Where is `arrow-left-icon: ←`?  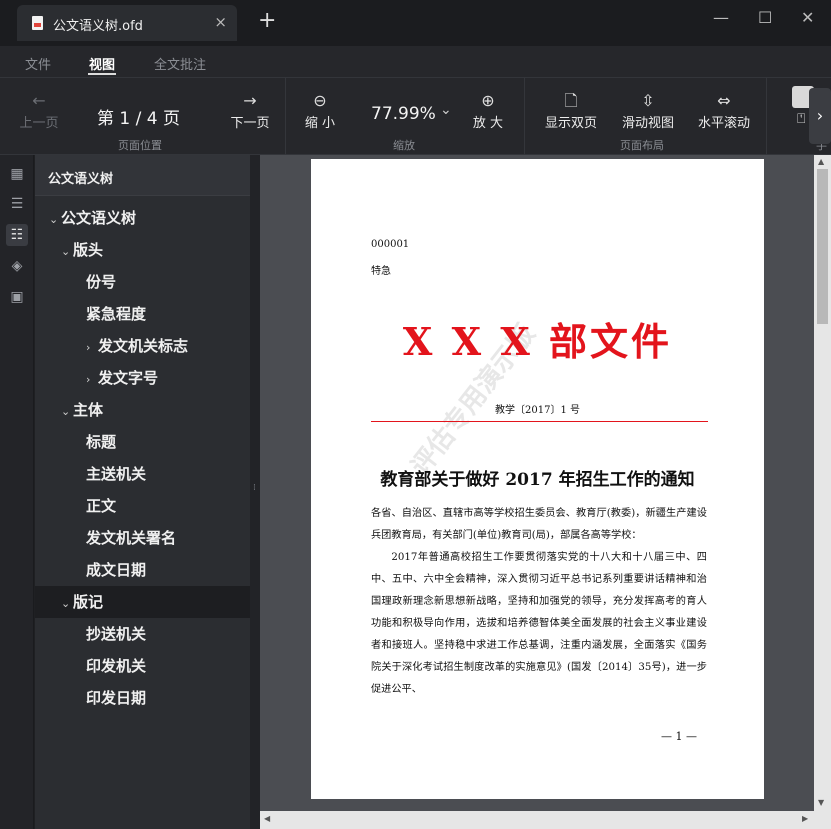
arrow-left-icon: ← is located at coordinates (39, 100).